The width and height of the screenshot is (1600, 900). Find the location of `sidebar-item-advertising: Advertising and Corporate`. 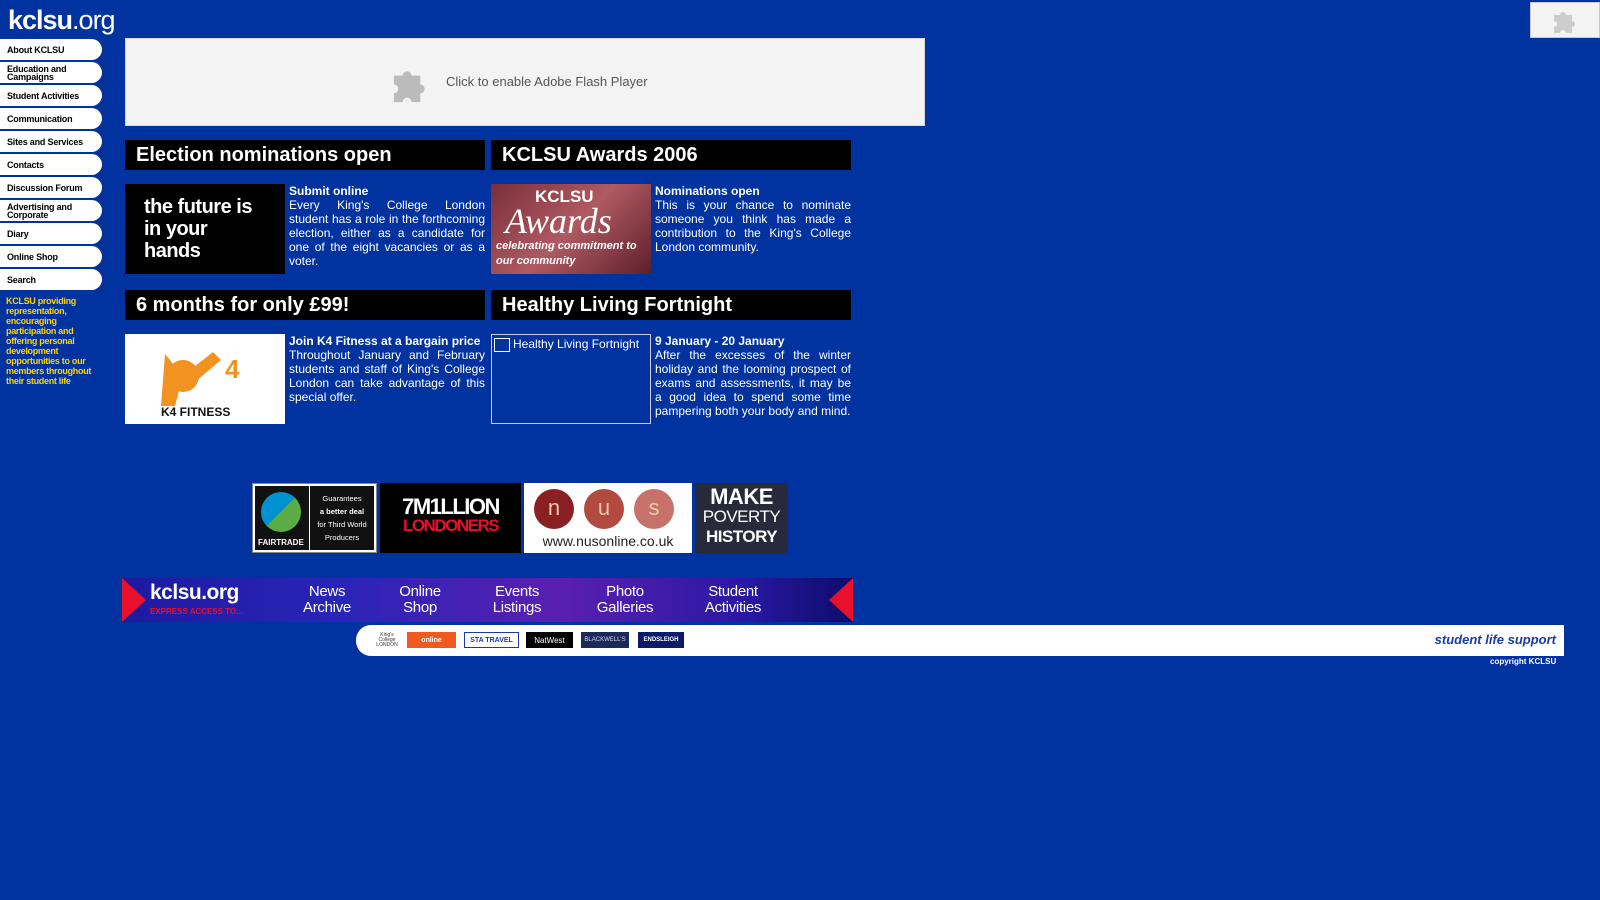

sidebar-item-advertising: Advertising and Corporate is located at coordinates (51, 210).